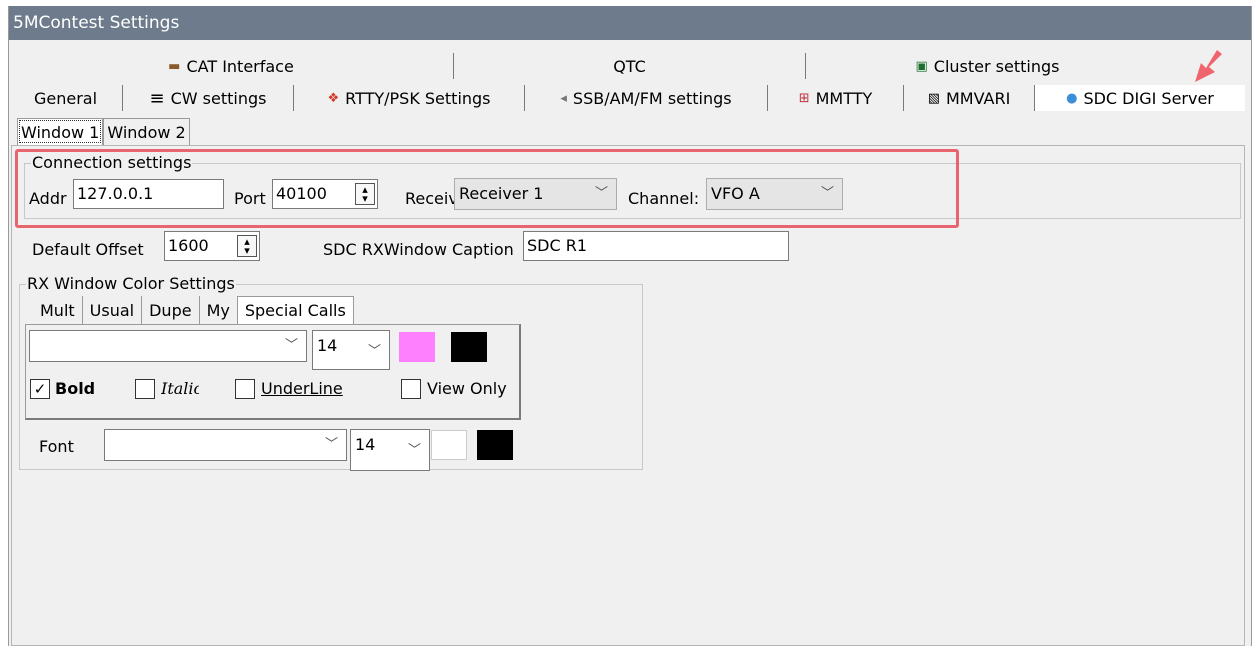 Image resolution: width=1254 pixels, height=646 pixels. Describe the element at coordinates (630, 23) in the screenshot. I see `window-title: 5MContest Settings` at that location.